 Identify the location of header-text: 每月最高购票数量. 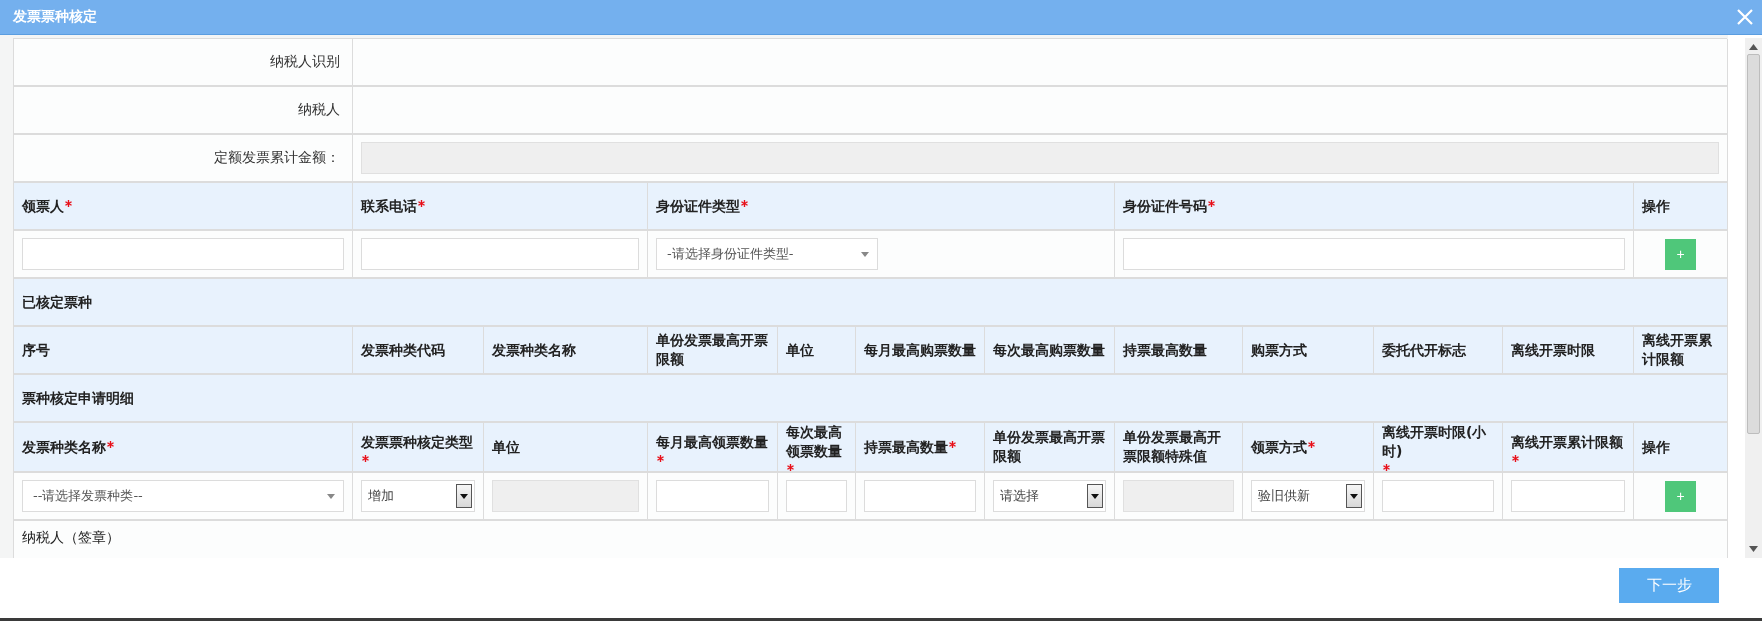
(920, 350).